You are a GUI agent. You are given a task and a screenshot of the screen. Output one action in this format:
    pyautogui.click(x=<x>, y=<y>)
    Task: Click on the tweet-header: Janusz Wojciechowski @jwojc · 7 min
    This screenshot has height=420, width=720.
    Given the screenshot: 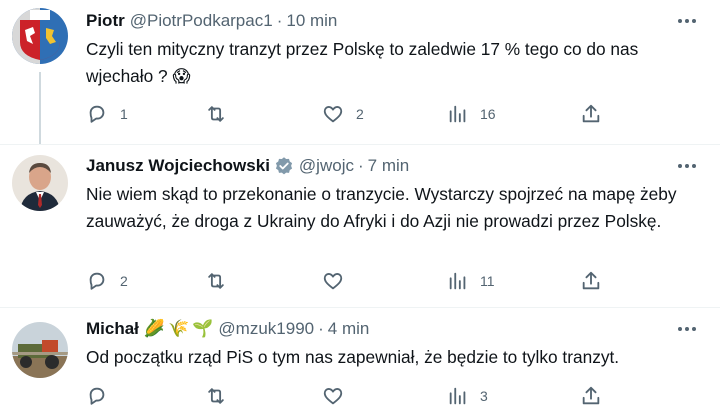 What is the action you would take?
    pyautogui.click(x=247, y=166)
    